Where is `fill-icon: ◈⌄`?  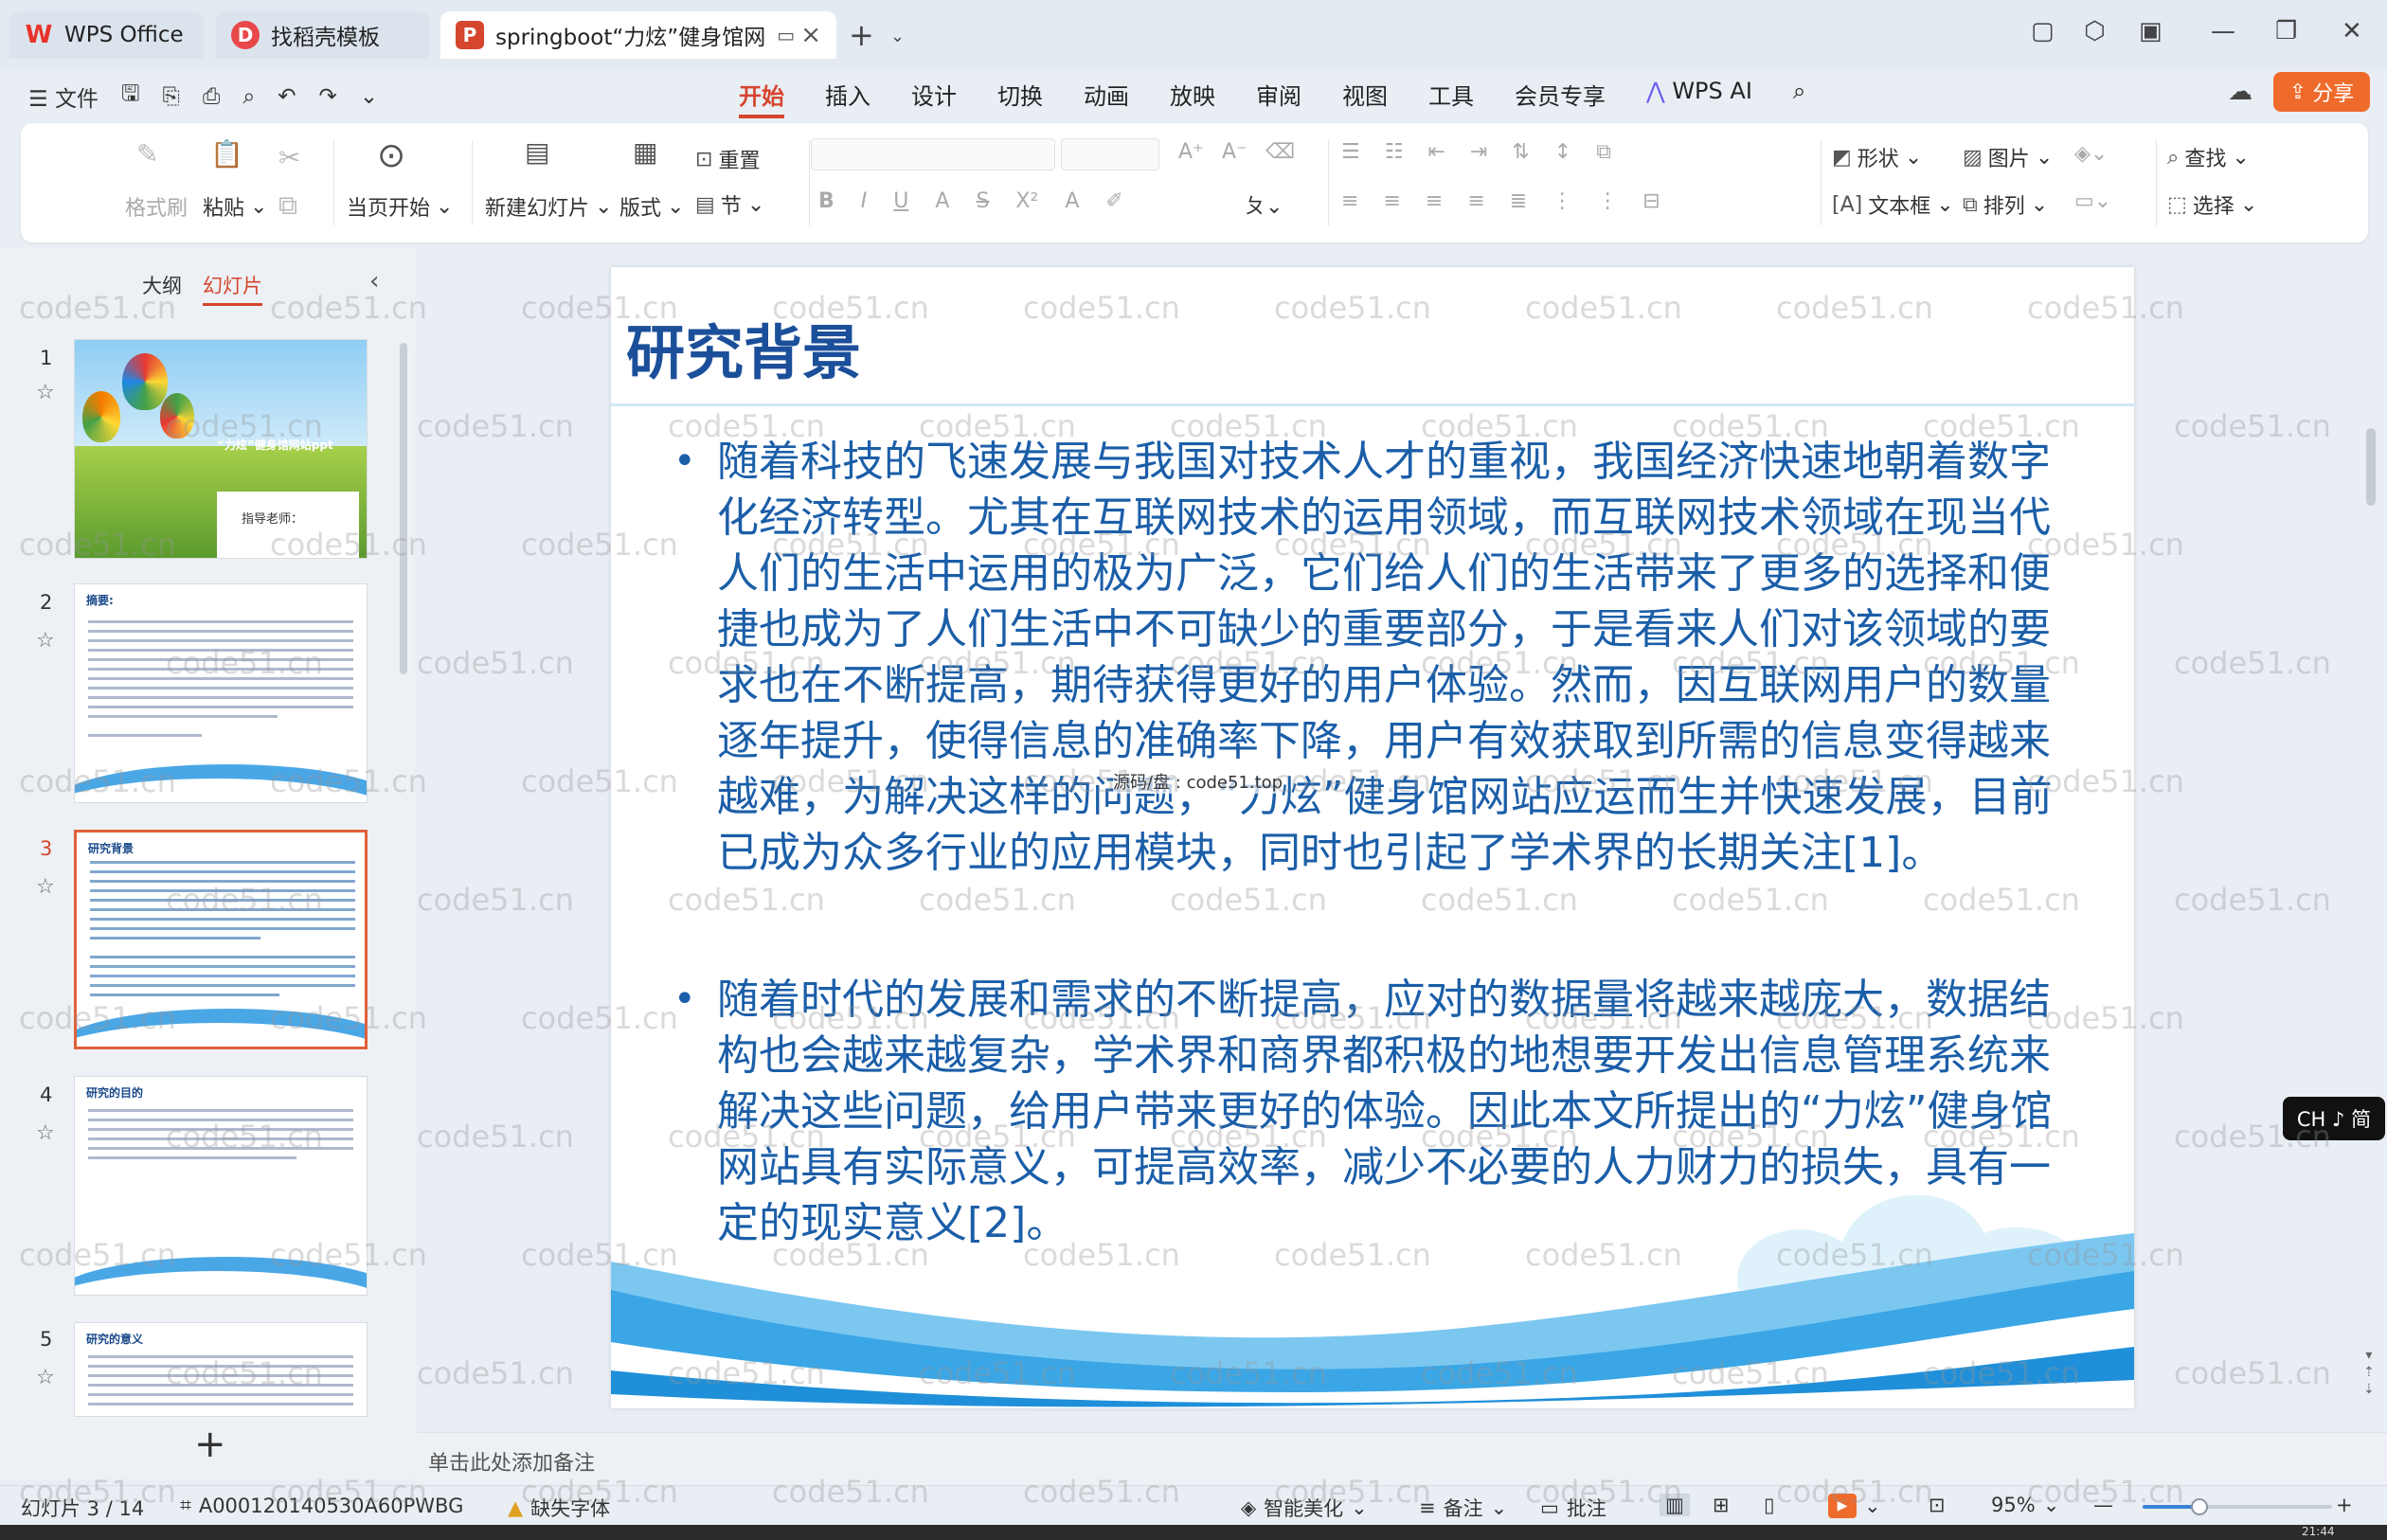 fill-icon: ◈⌄ is located at coordinates (2091, 154).